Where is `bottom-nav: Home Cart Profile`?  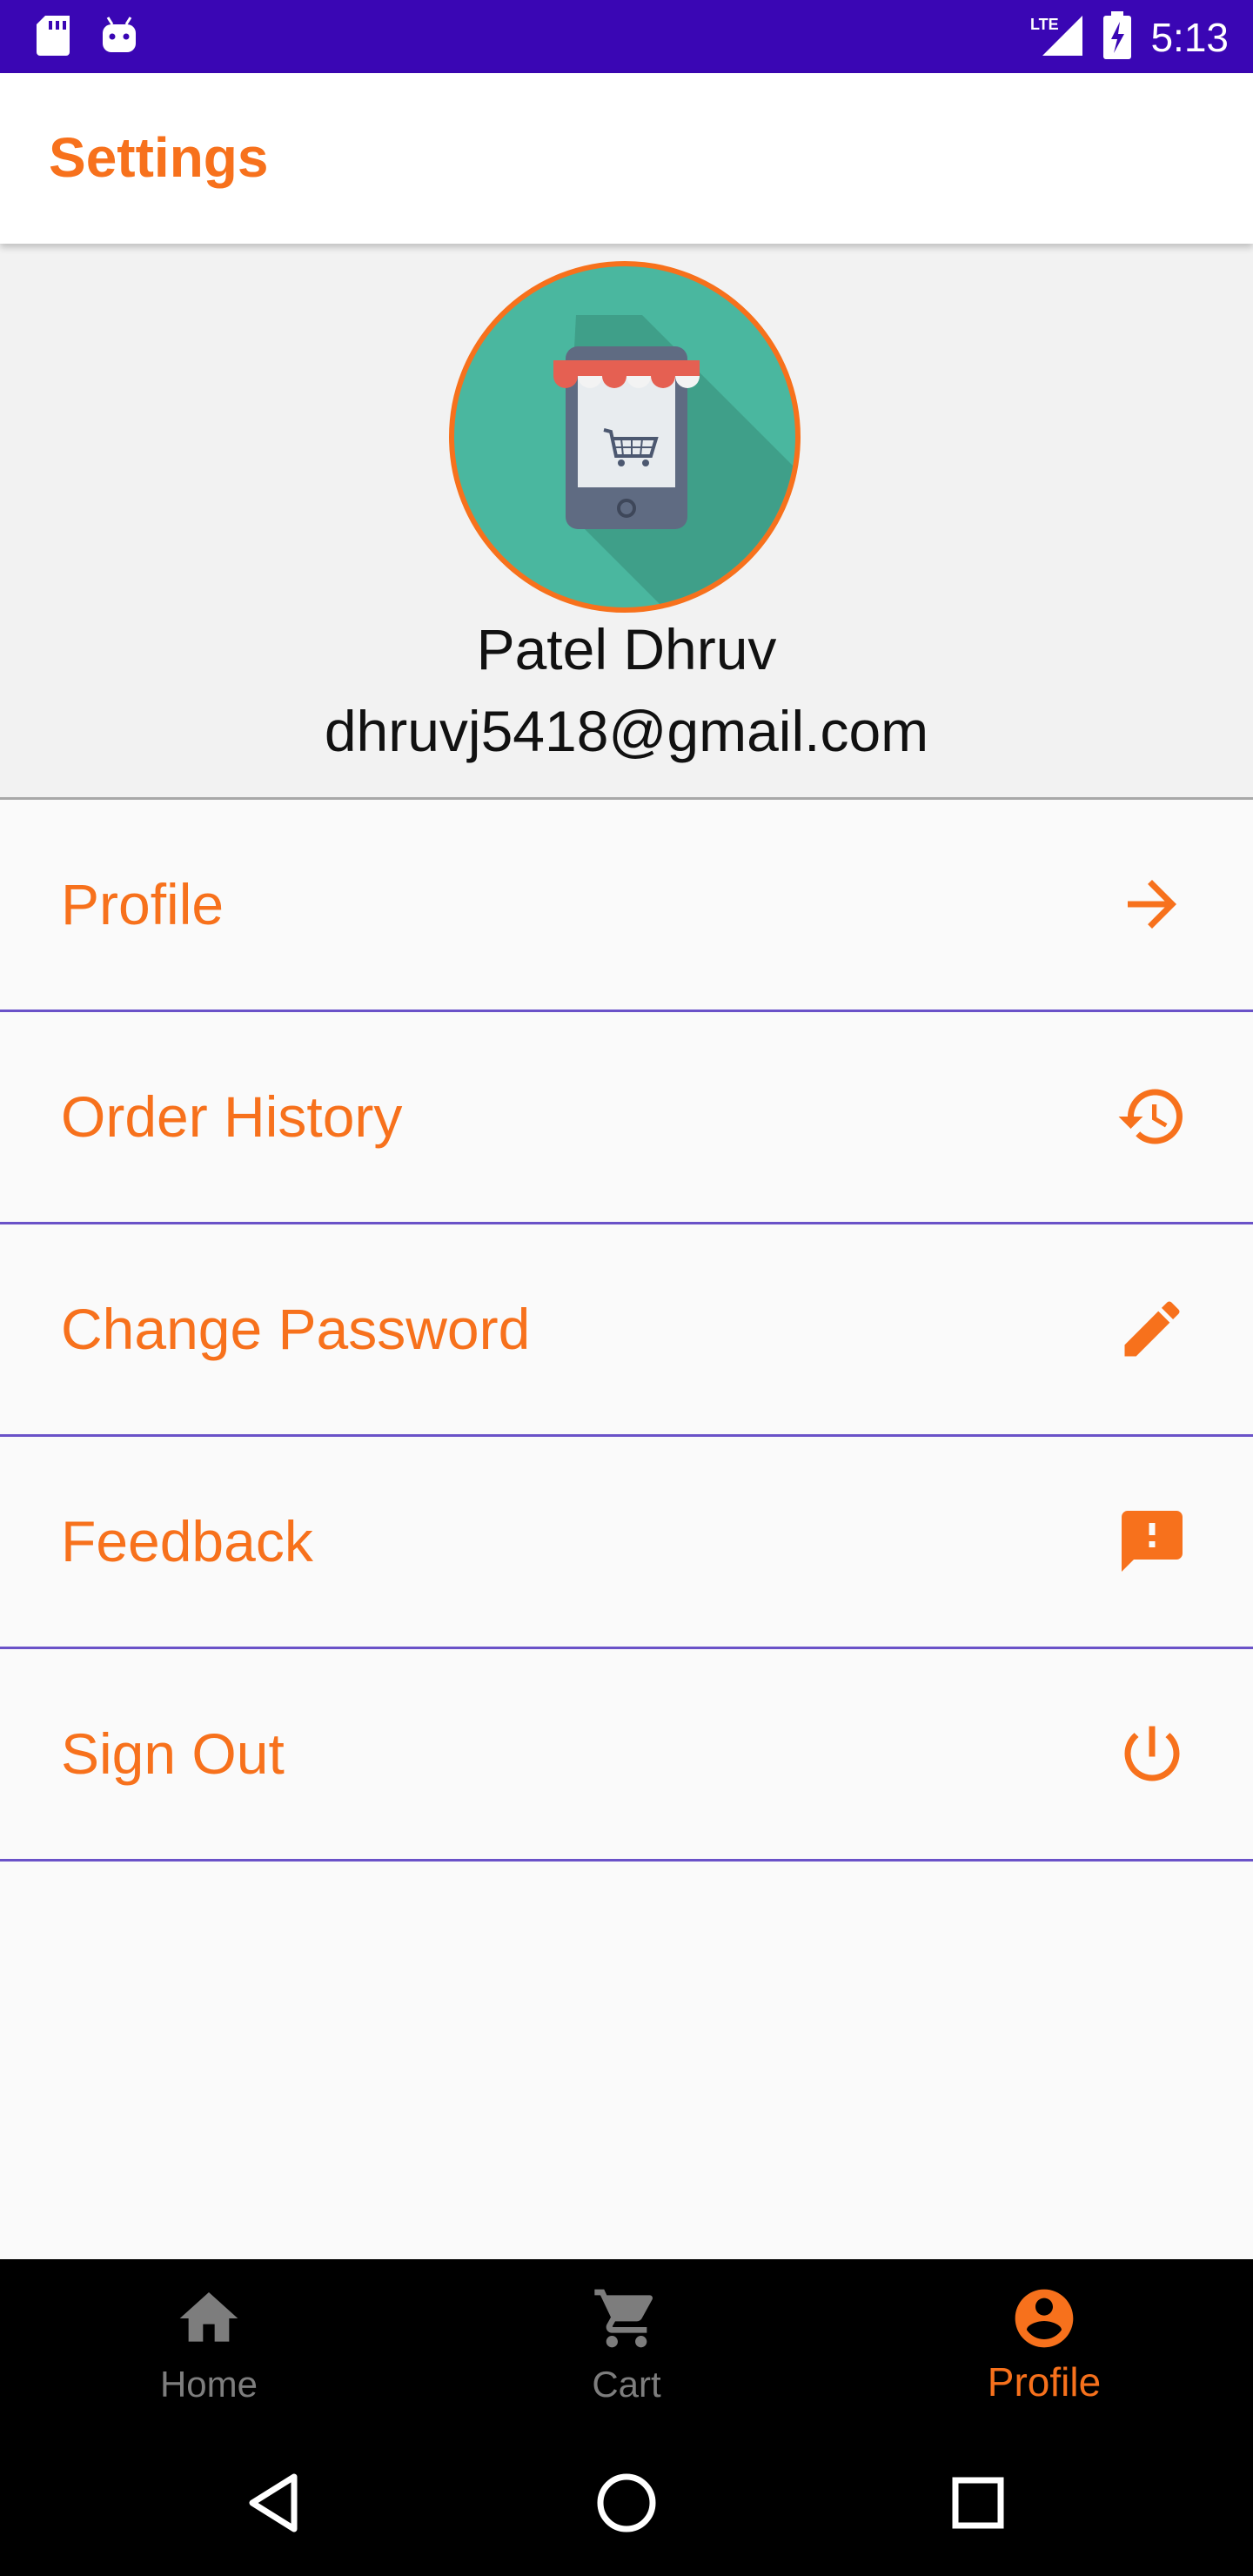 bottom-nav: Home Cart Profile is located at coordinates (626, 2344).